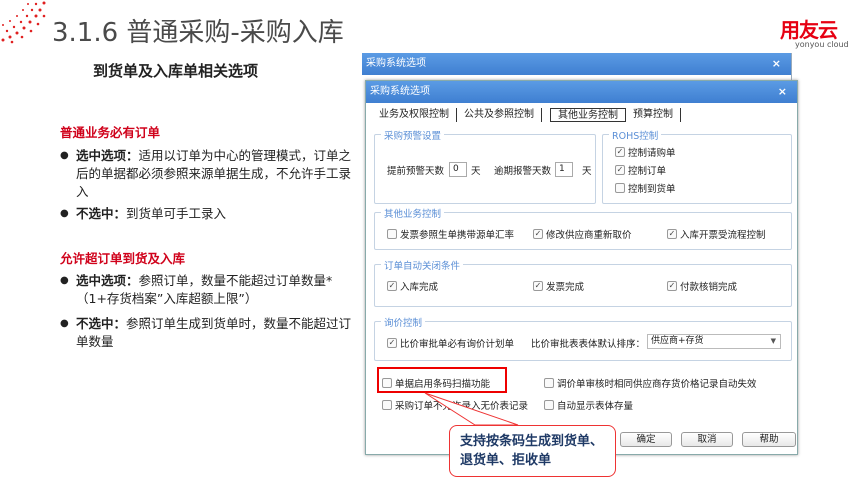 This screenshot has height=488, width=866. I want to click on checkbox-control-requisition: ✓ 控制请购单, so click(645, 152).